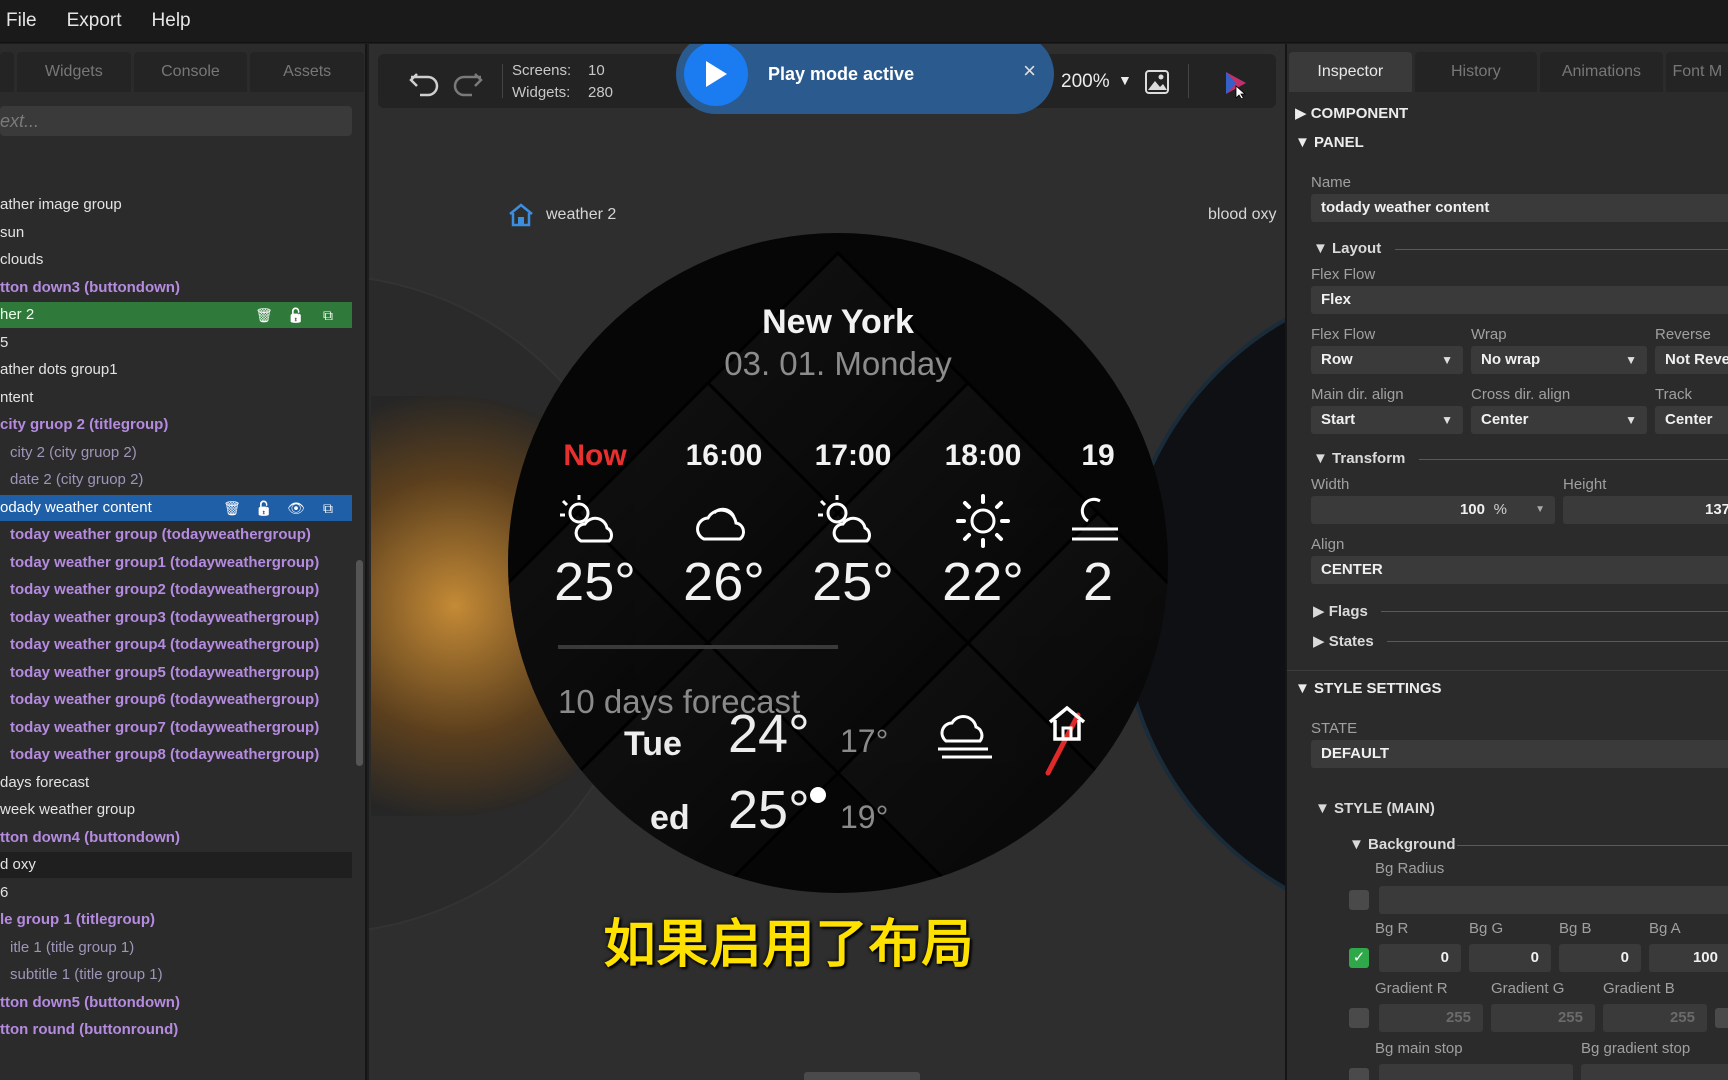 Image resolution: width=1728 pixels, height=1080 pixels. Describe the element at coordinates (21, 21) in the screenshot. I see `menu-file: File` at that location.